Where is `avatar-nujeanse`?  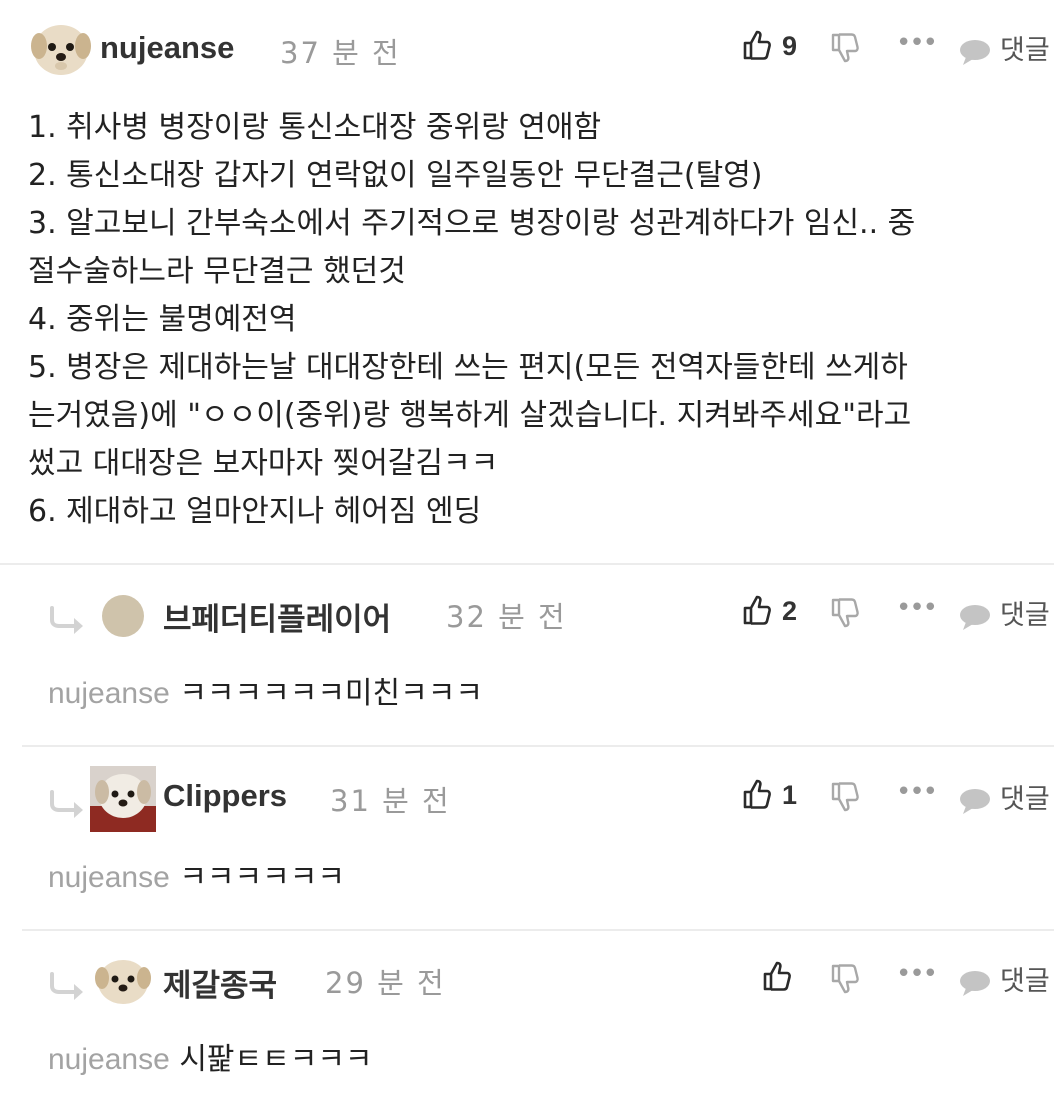
avatar-nujeanse is located at coordinates (61, 48).